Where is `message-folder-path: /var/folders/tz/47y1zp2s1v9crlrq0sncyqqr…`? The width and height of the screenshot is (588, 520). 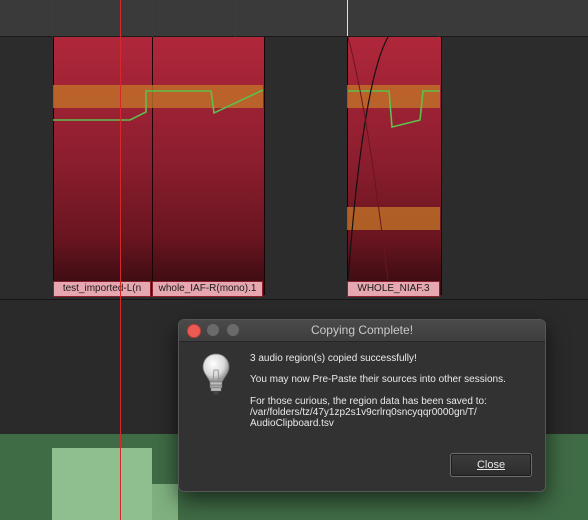 message-folder-path: /var/folders/tz/47y1zp2s1v9crlrq0sncyqqr… is located at coordinates (363, 412).